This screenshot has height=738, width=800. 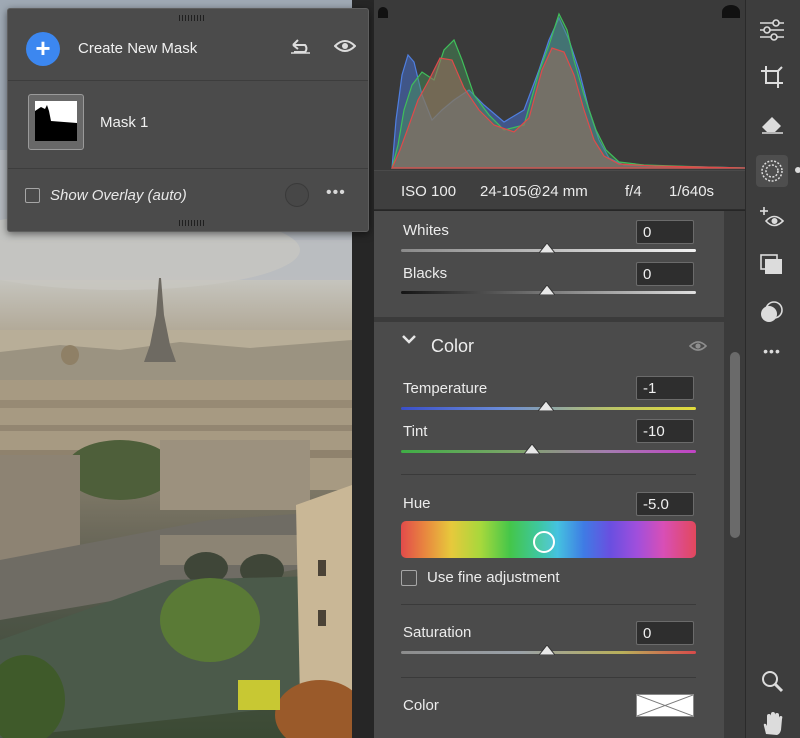 What do you see at coordinates (735, 445) in the screenshot?
I see `panel-scrollbar-thumb` at bounding box center [735, 445].